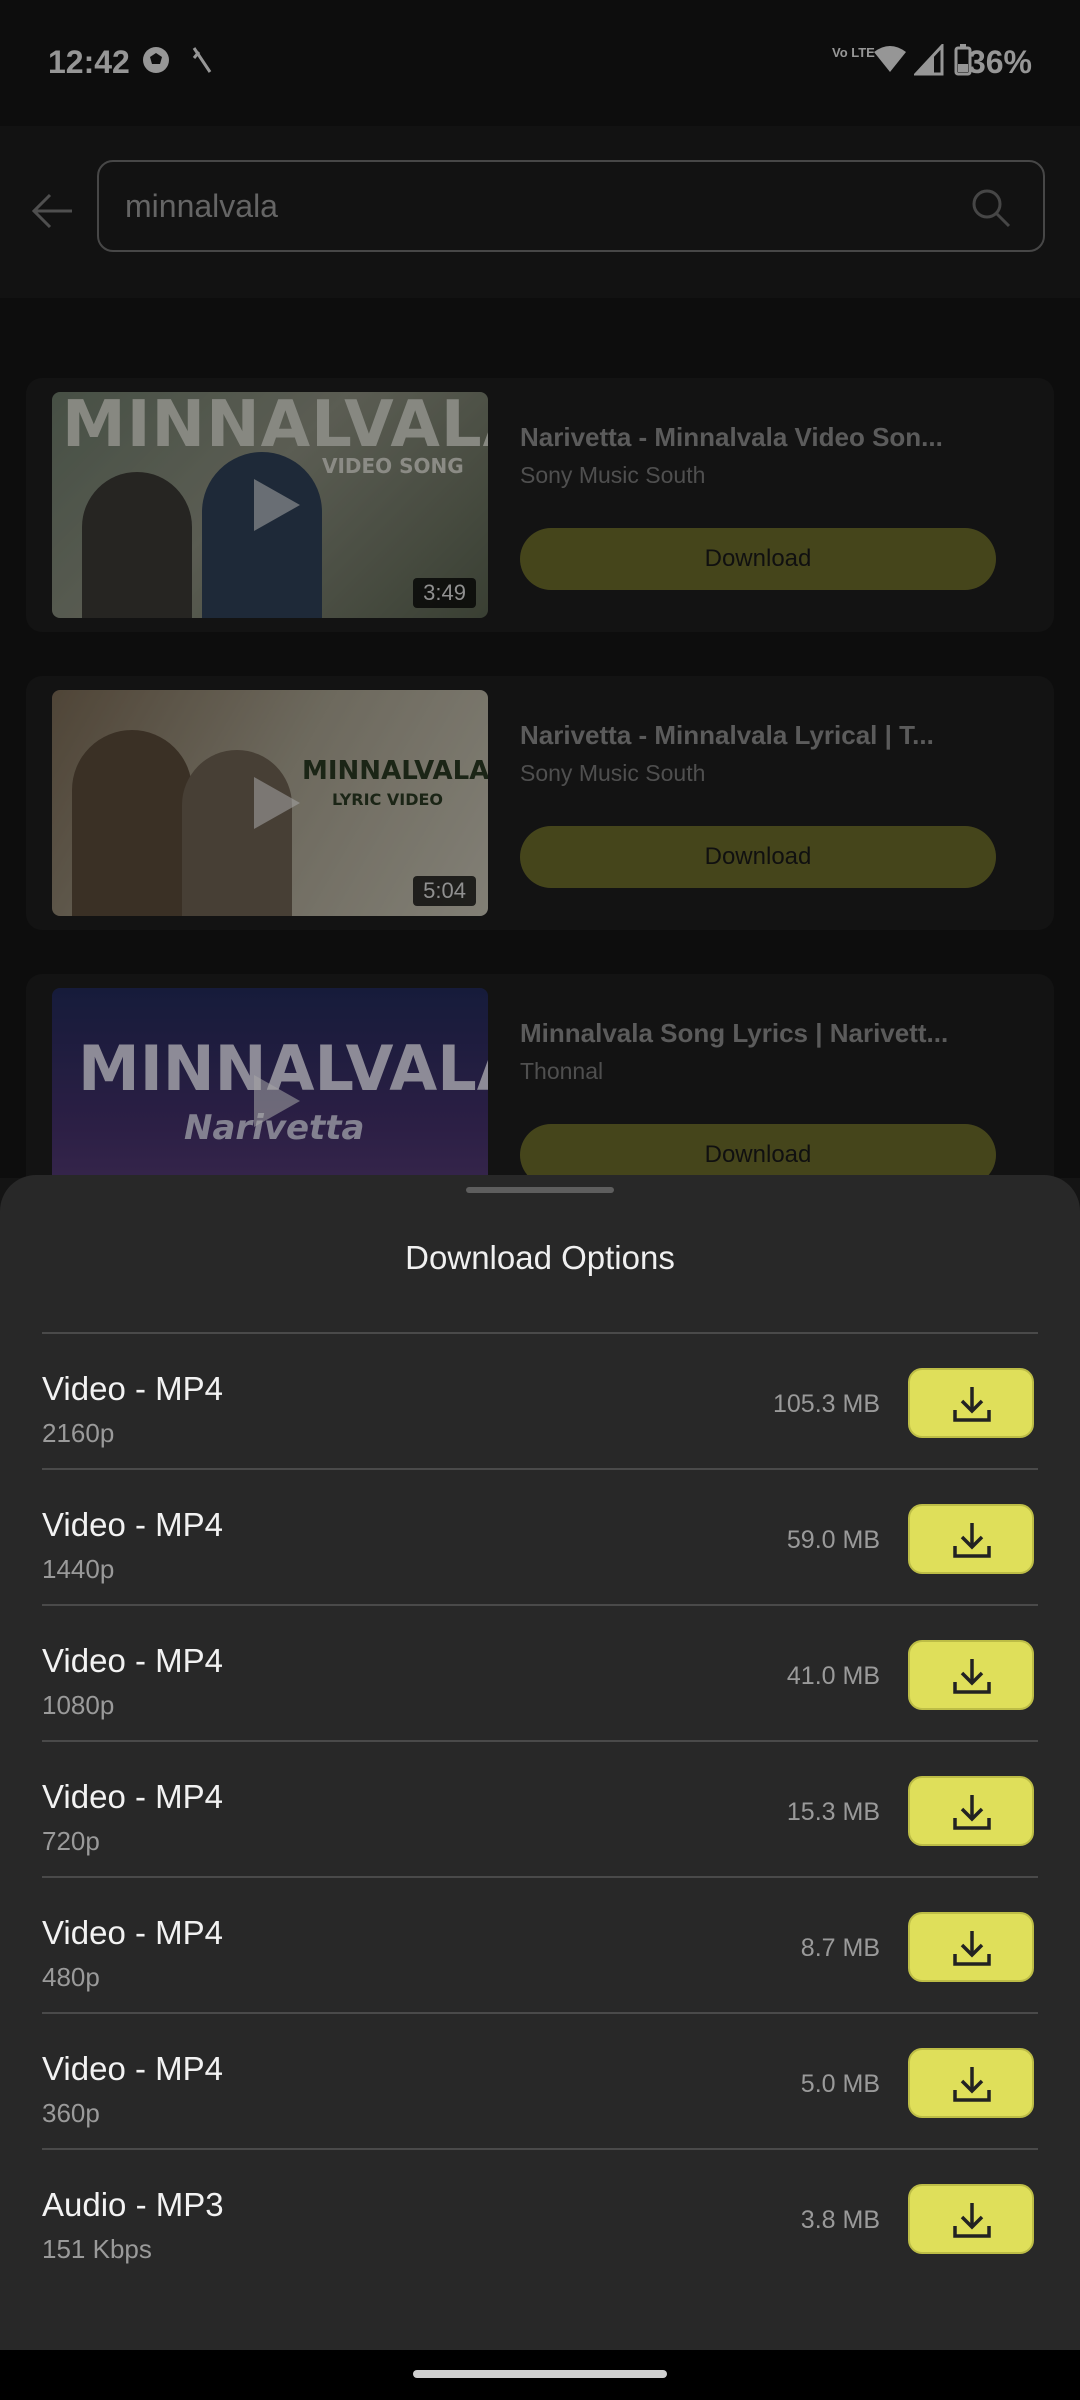 The width and height of the screenshot is (1080, 2400). What do you see at coordinates (444, 593) in the screenshot?
I see `video-duration: 3:49` at bounding box center [444, 593].